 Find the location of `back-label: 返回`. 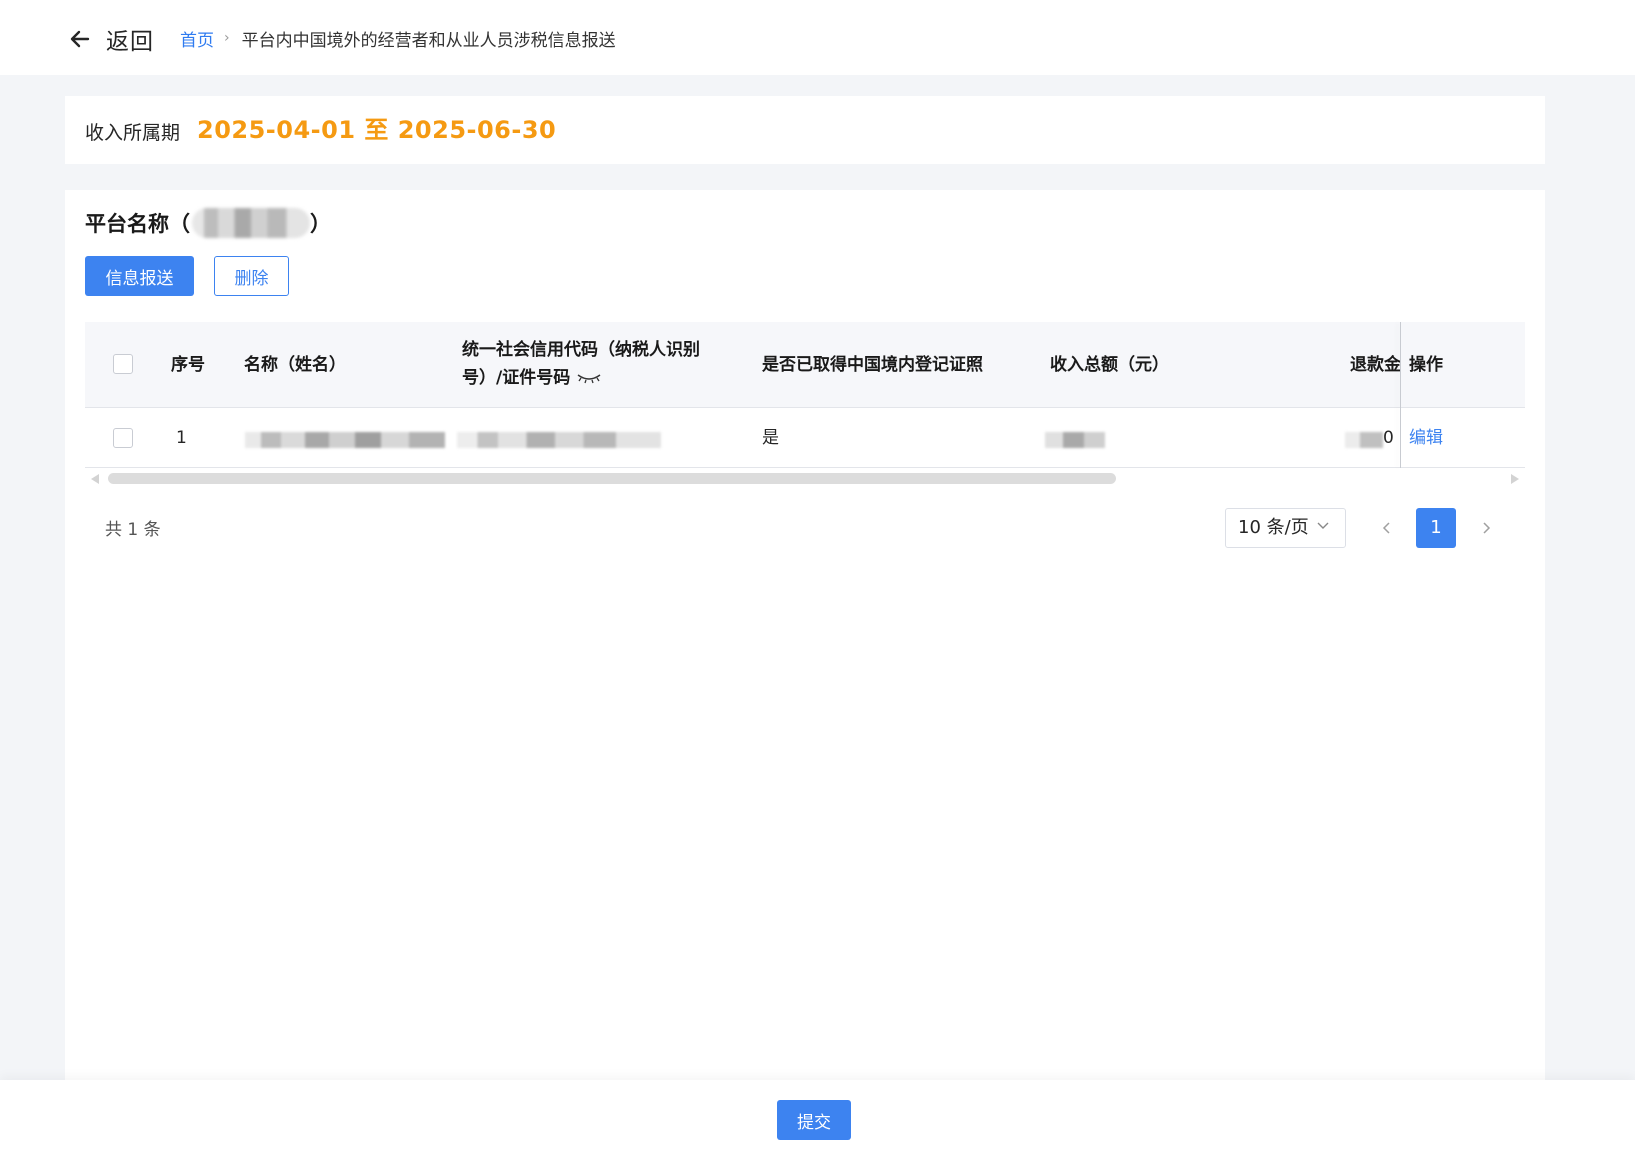

back-label: 返回 is located at coordinates (130, 42).